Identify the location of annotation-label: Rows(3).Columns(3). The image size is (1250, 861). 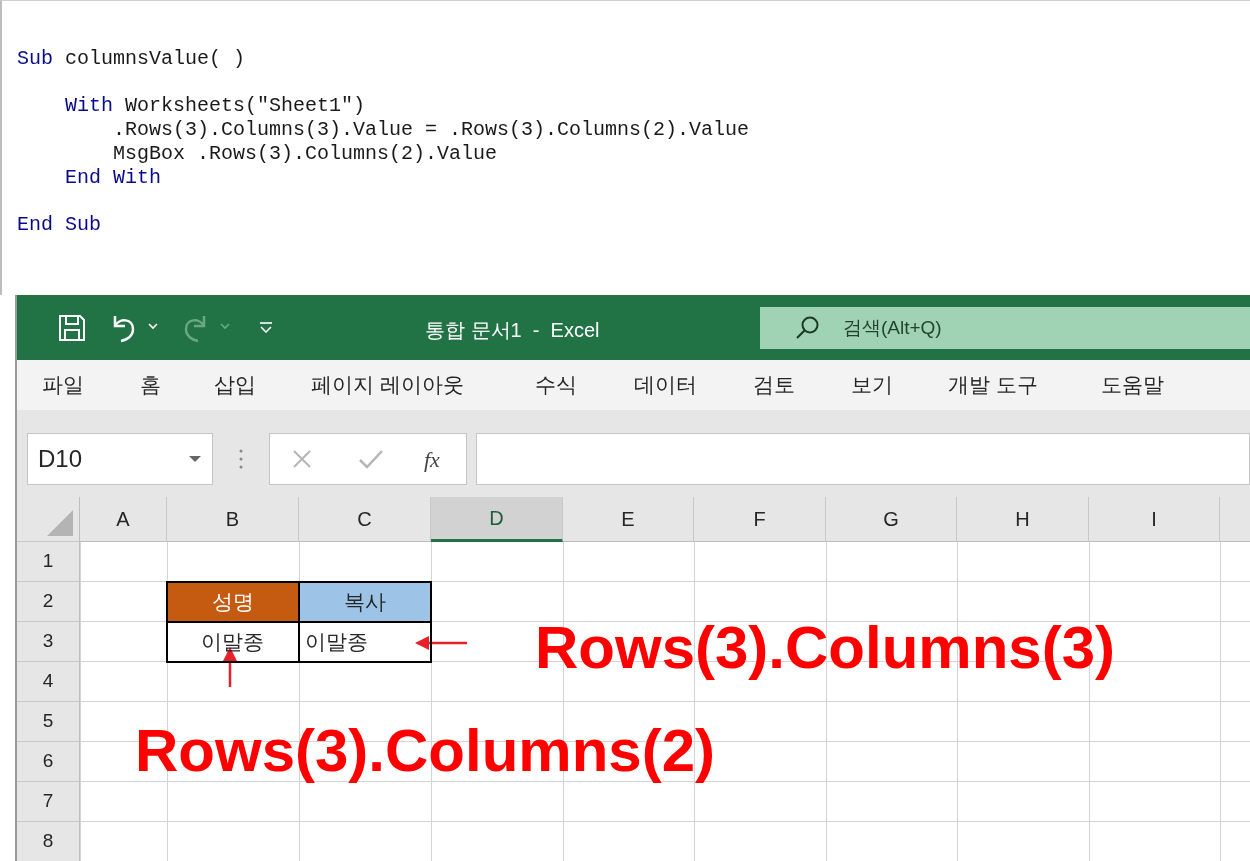
(825, 648).